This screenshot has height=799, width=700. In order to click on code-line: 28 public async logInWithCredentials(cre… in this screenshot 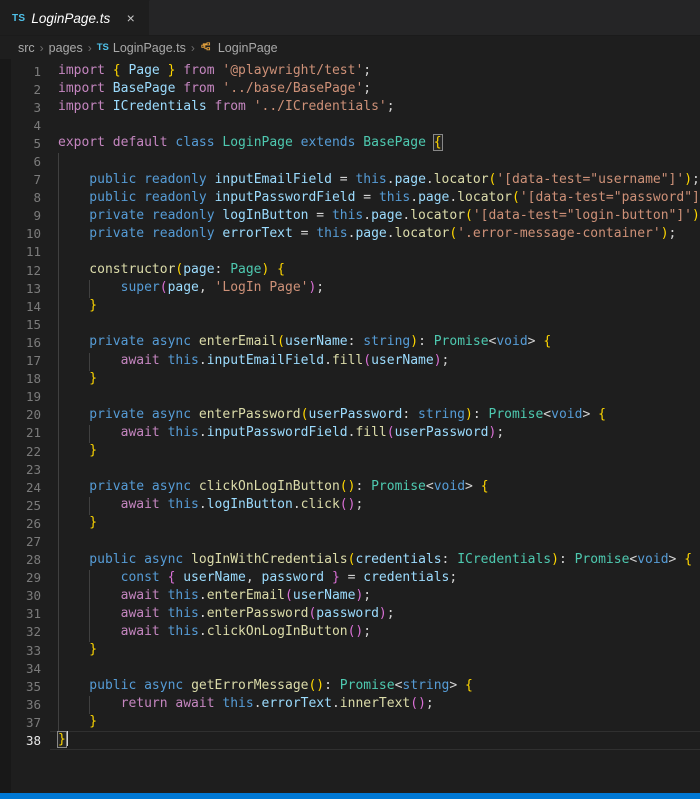, I will do `click(350, 560)`.